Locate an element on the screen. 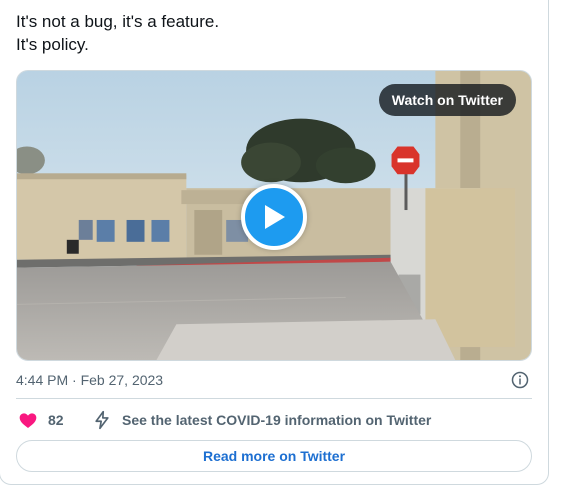  play-button is located at coordinates (274, 217).